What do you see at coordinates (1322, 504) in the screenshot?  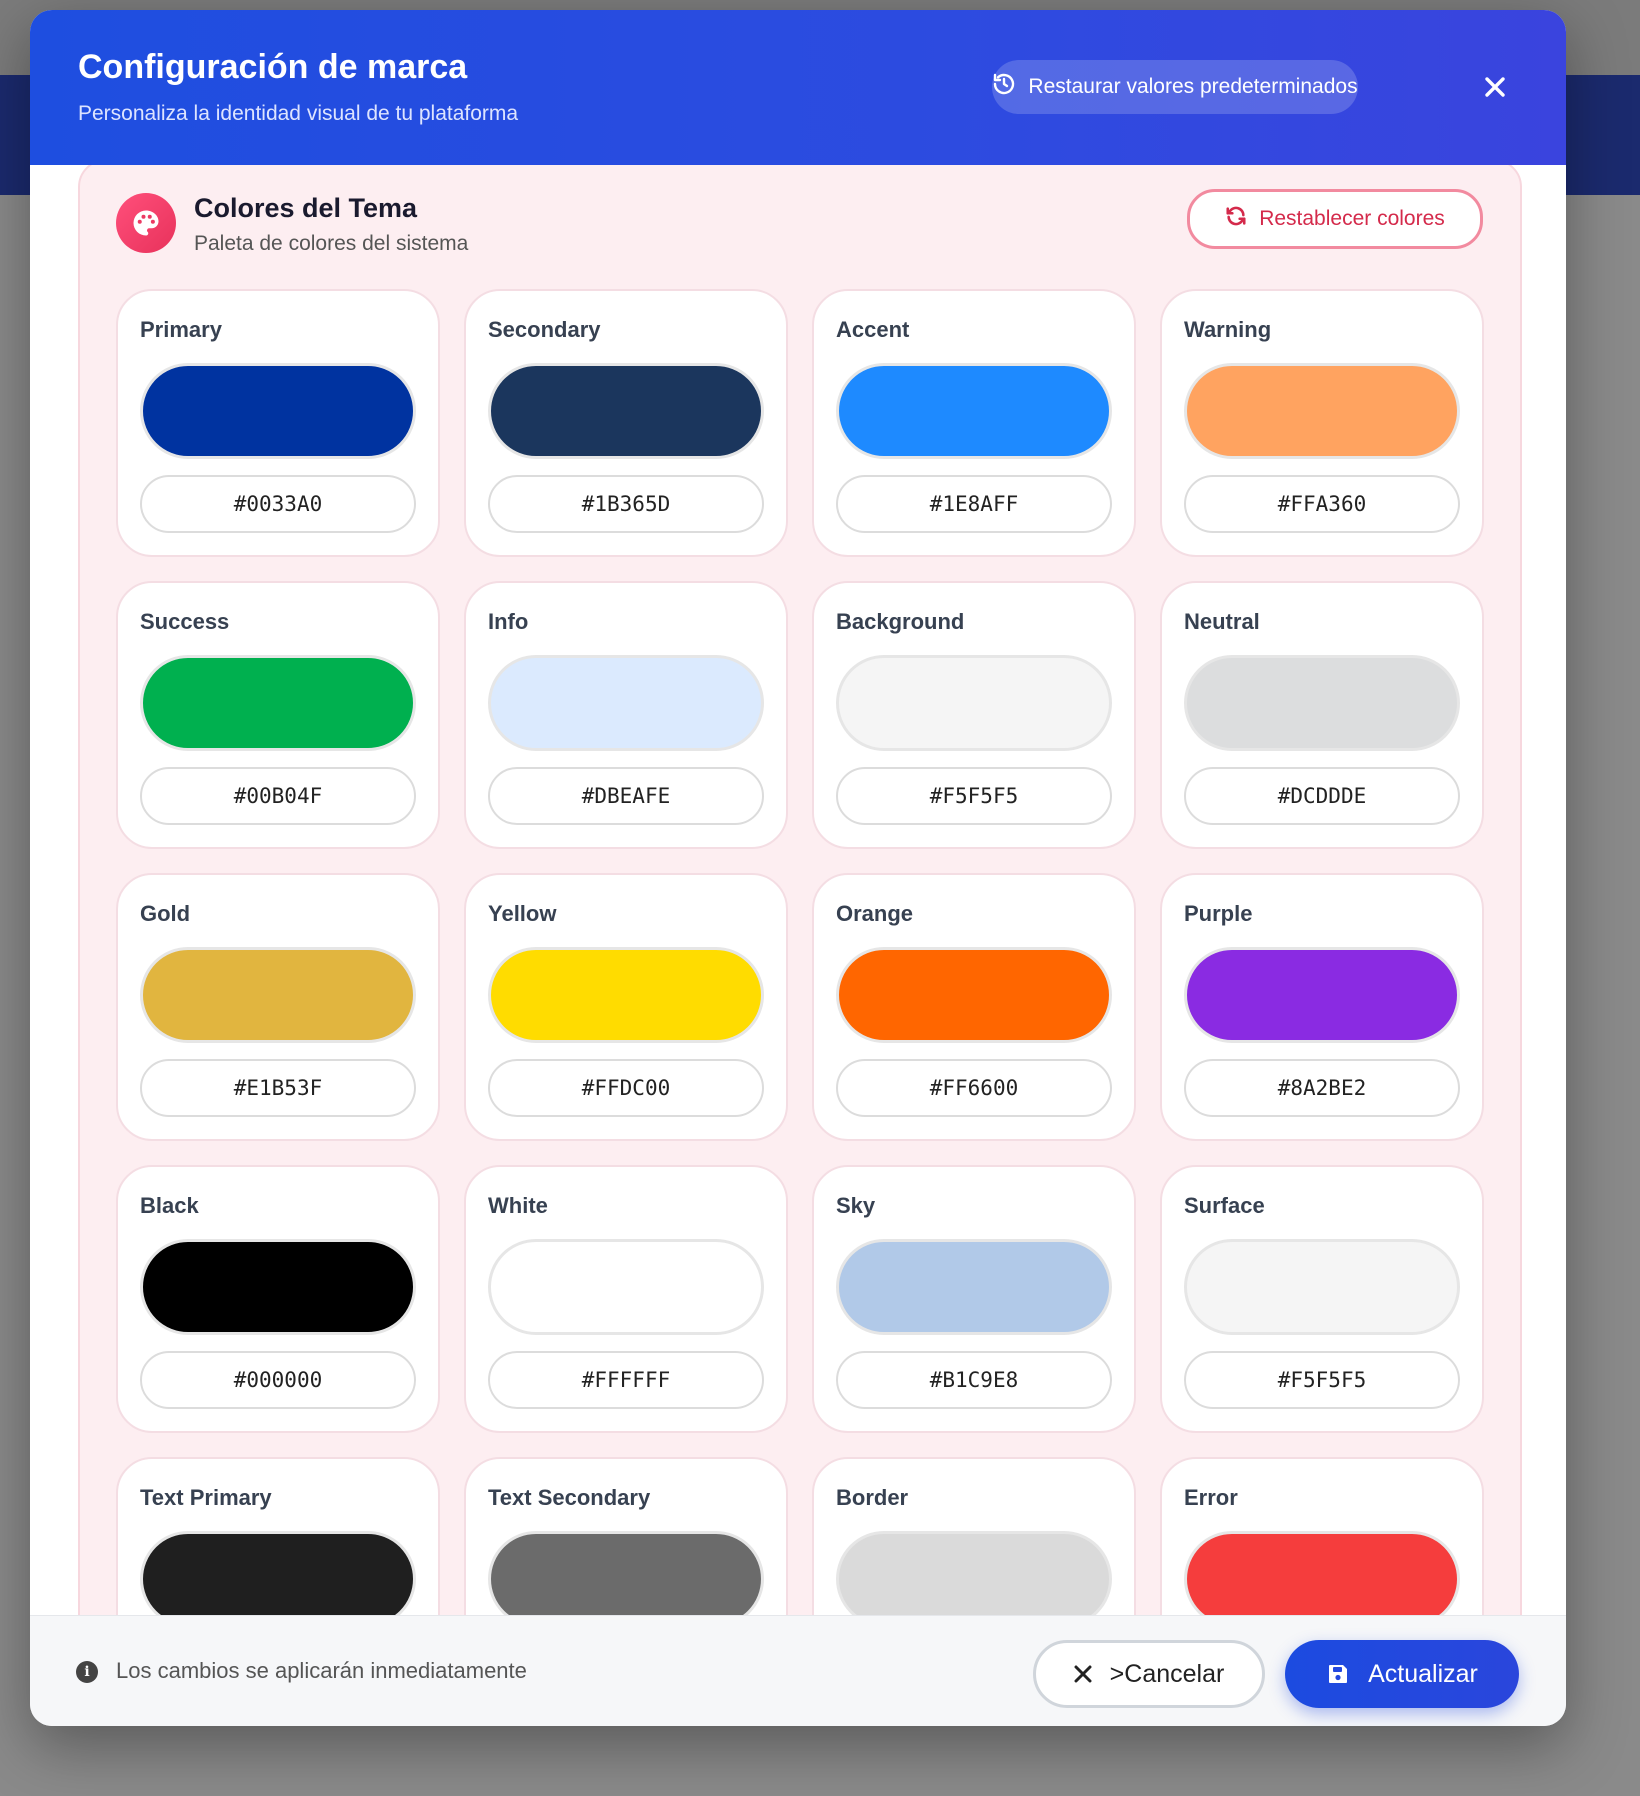 I see `hex-input: #FFA360` at bounding box center [1322, 504].